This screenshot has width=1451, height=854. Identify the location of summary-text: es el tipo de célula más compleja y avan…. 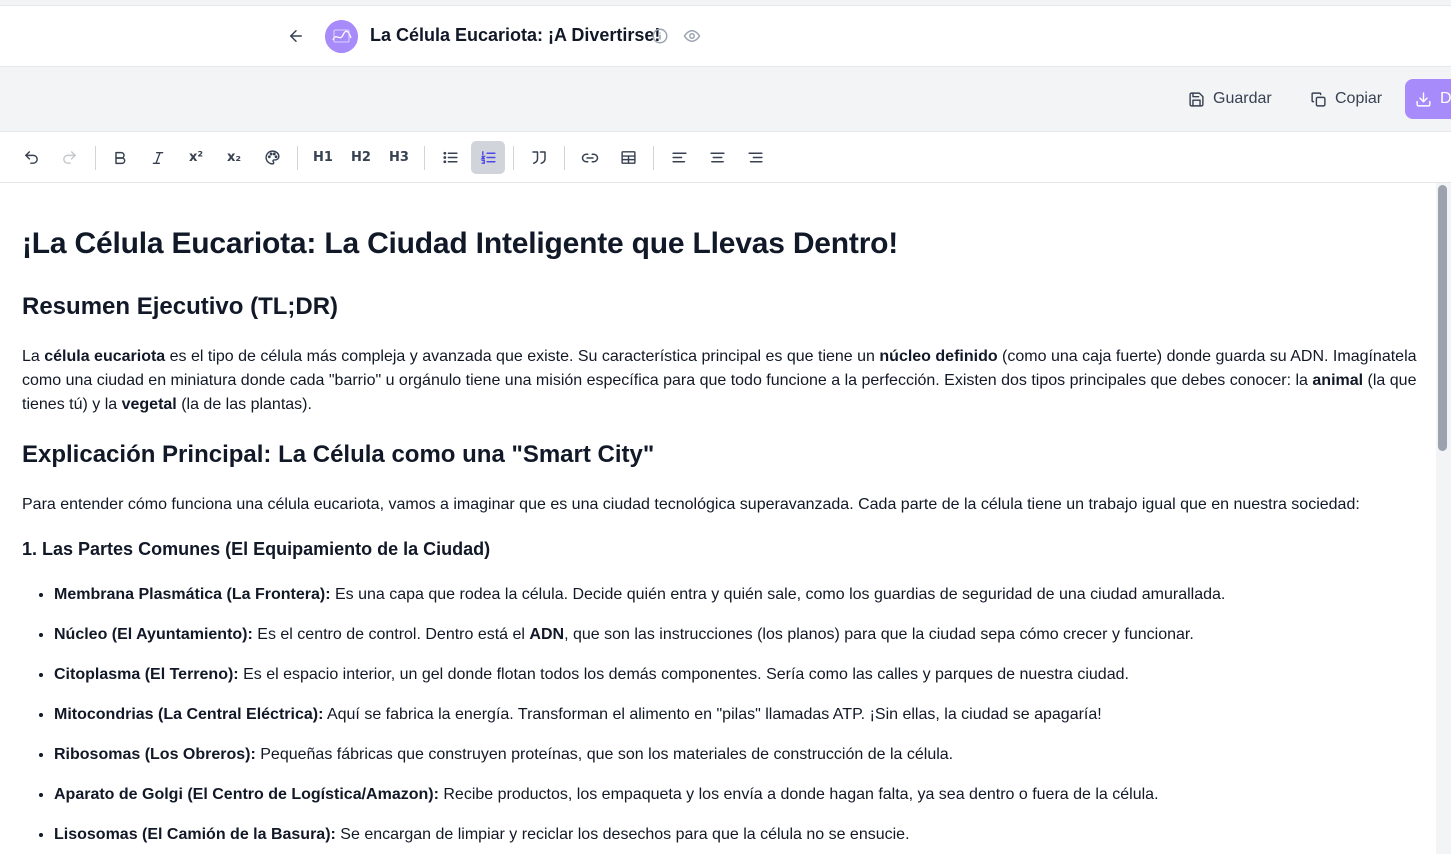
(522, 356).